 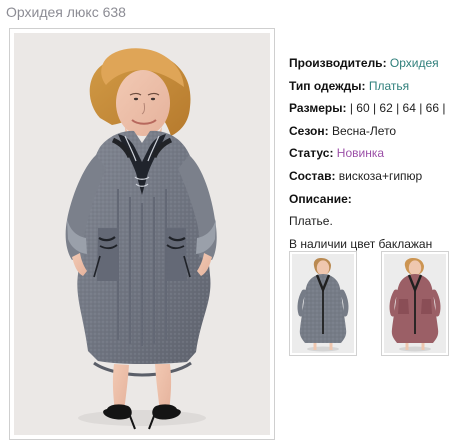 What do you see at coordinates (311, 221) in the screenshot?
I see `description-line-1: Платье.` at bounding box center [311, 221].